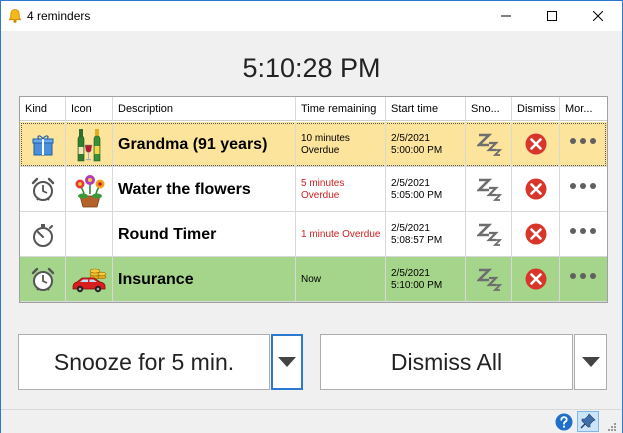  What do you see at coordinates (417, 240) in the screenshot?
I see `start-time: 5:08:57 PM` at bounding box center [417, 240].